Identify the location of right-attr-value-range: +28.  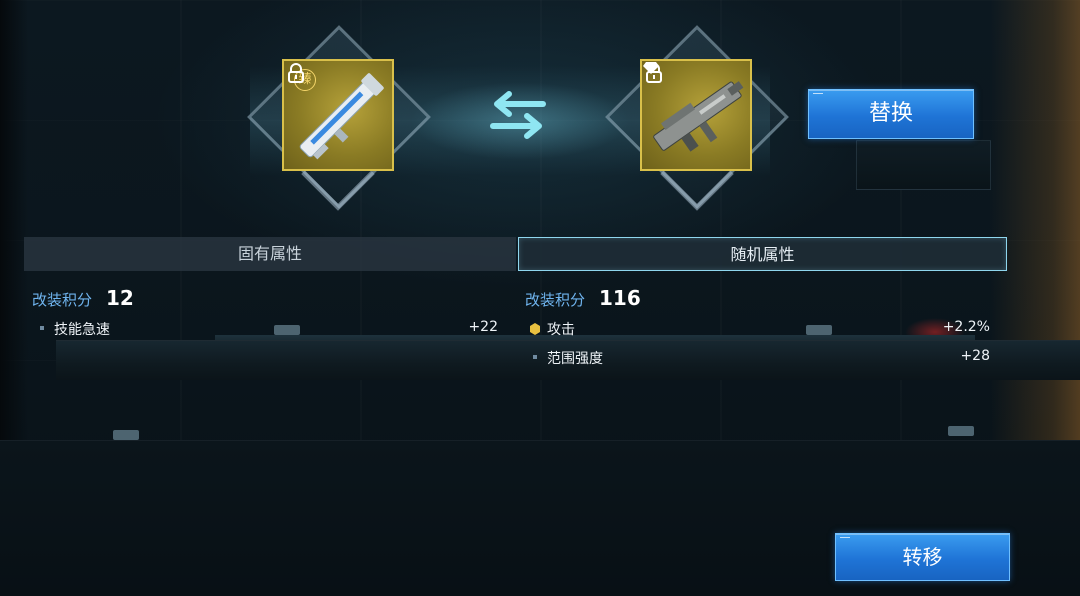
(975, 356).